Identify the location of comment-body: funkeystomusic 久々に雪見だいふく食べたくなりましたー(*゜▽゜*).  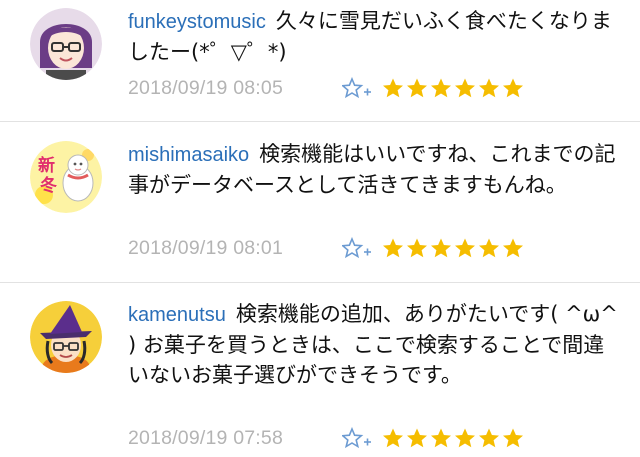
(373, 36).